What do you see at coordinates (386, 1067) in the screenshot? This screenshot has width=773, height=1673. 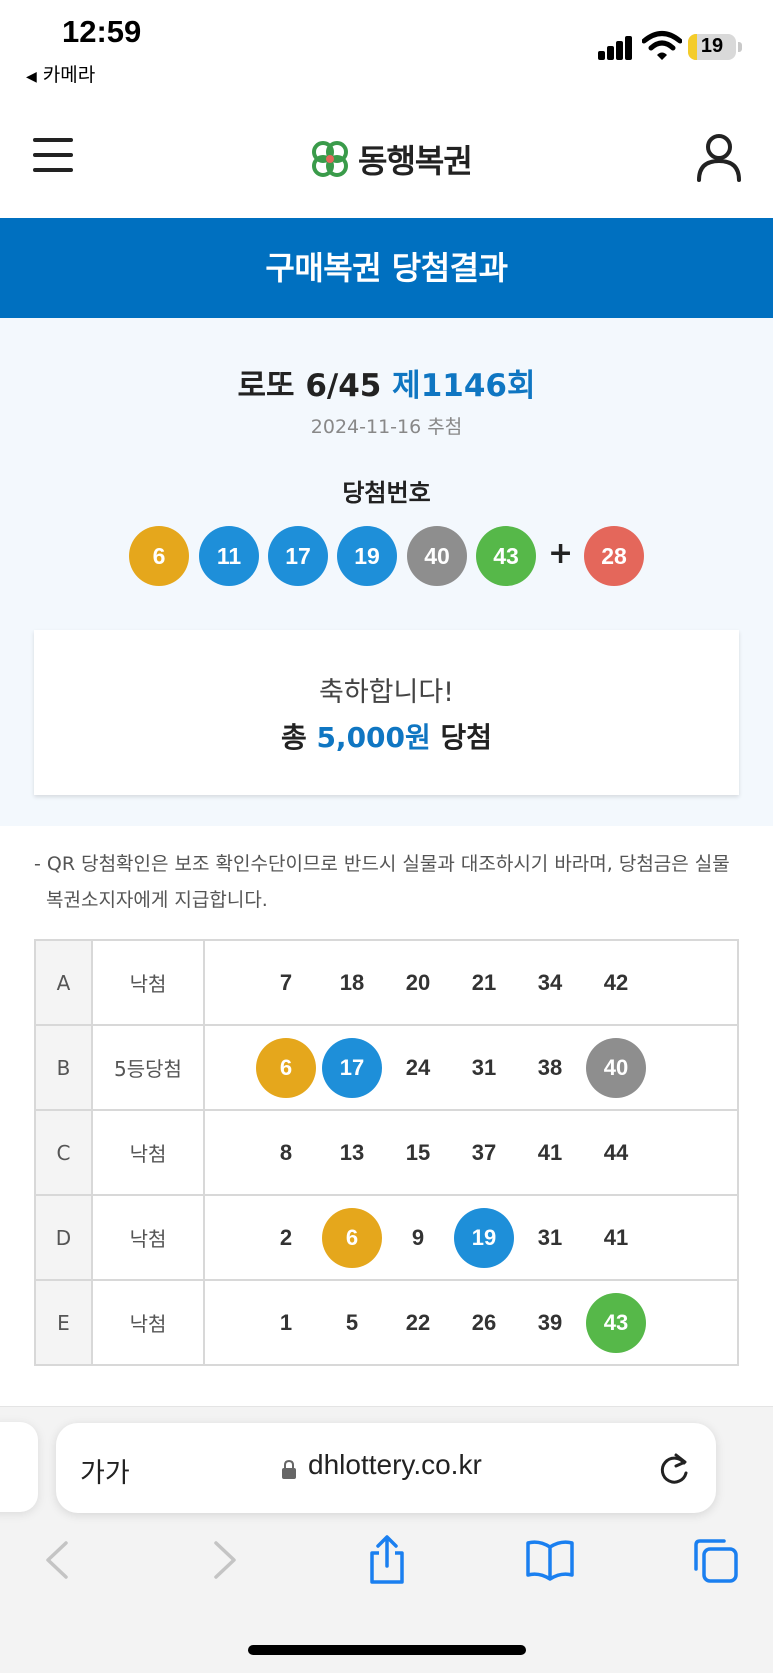 I see `ticket-row: B 5등당첨 6 17 24 31 38 40` at bounding box center [386, 1067].